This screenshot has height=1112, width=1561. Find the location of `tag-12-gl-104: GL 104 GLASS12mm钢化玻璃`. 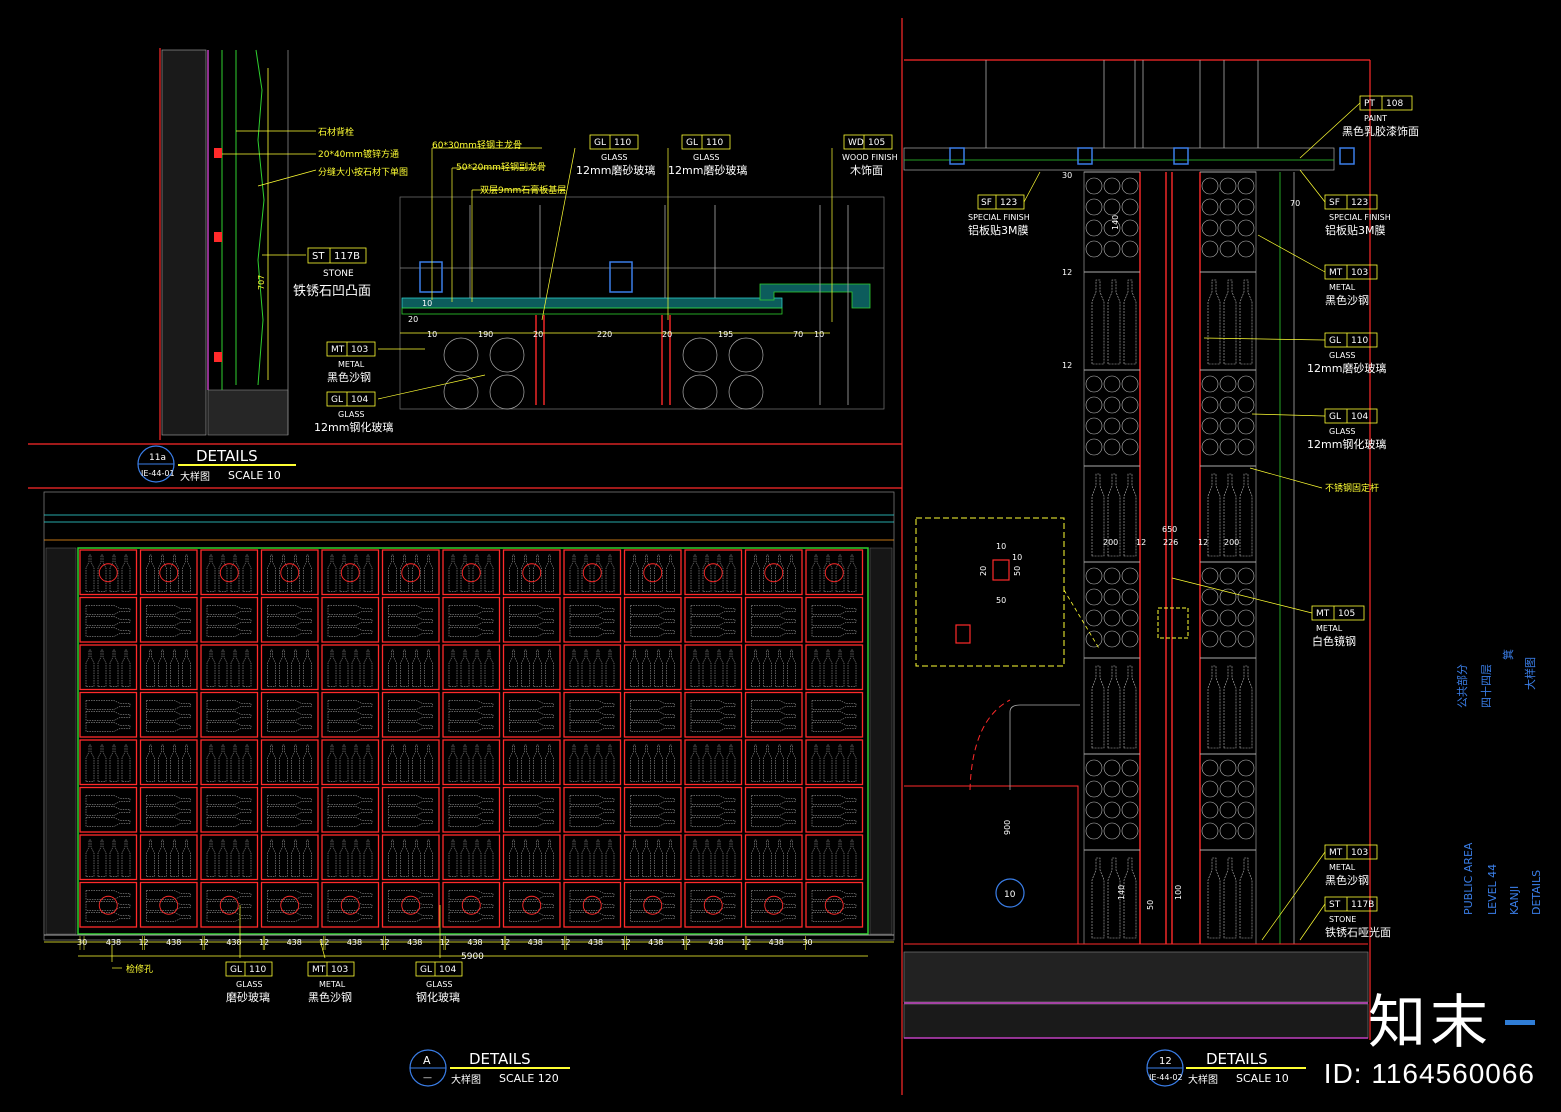

tag-12-gl-104: GL 104 GLASS12mm钢化玻璃 is located at coordinates (1318, 429).